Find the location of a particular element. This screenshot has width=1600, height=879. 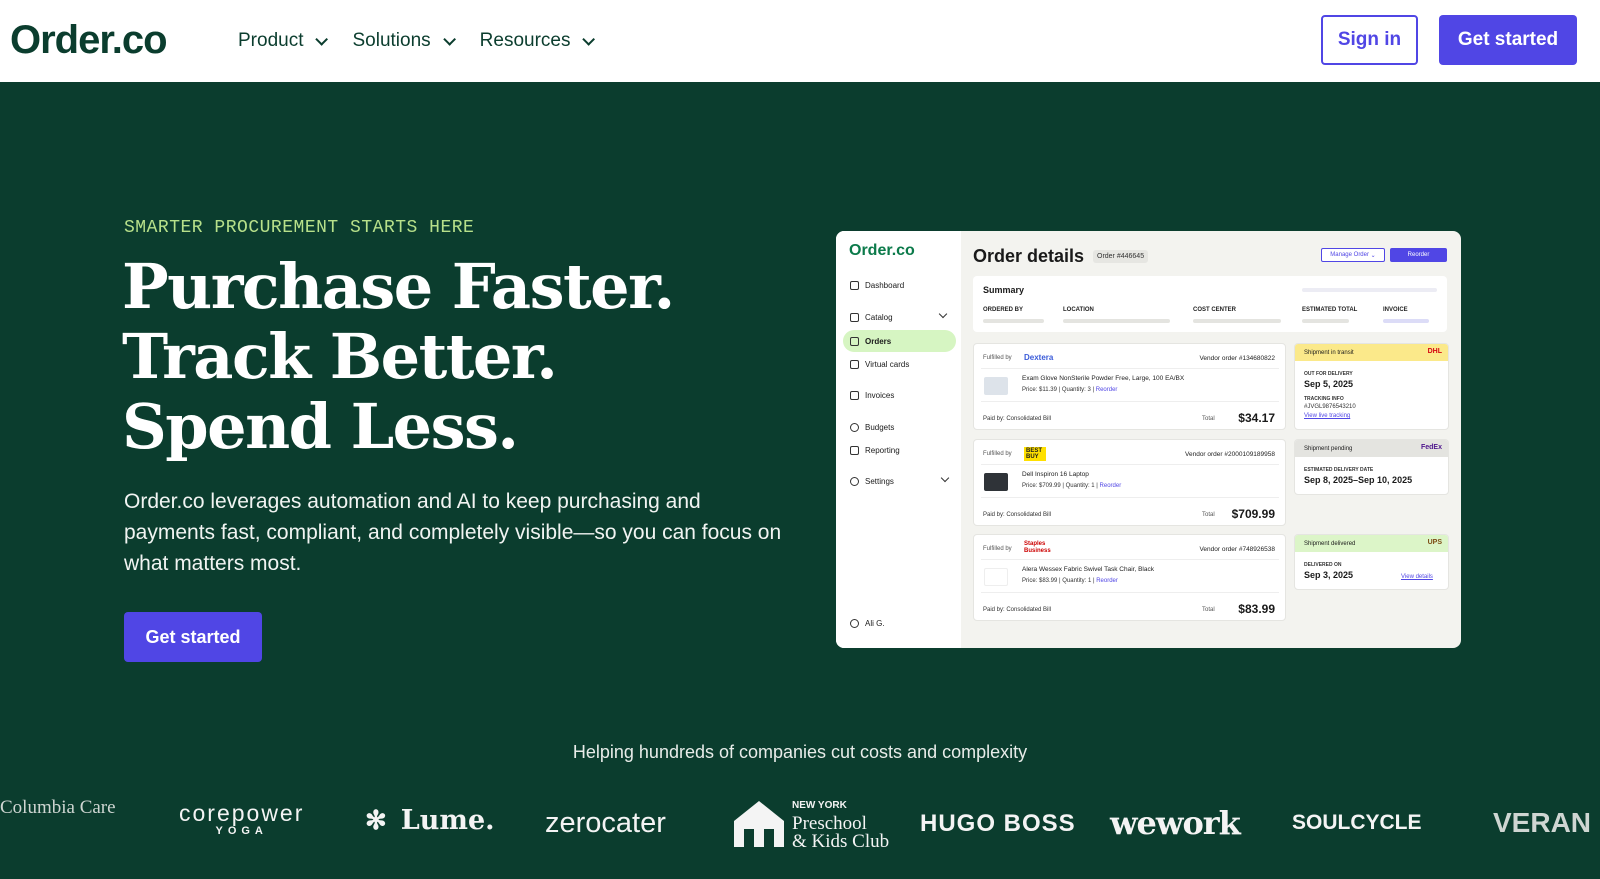

vendor-name: Dextera is located at coordinates (1039, 357).